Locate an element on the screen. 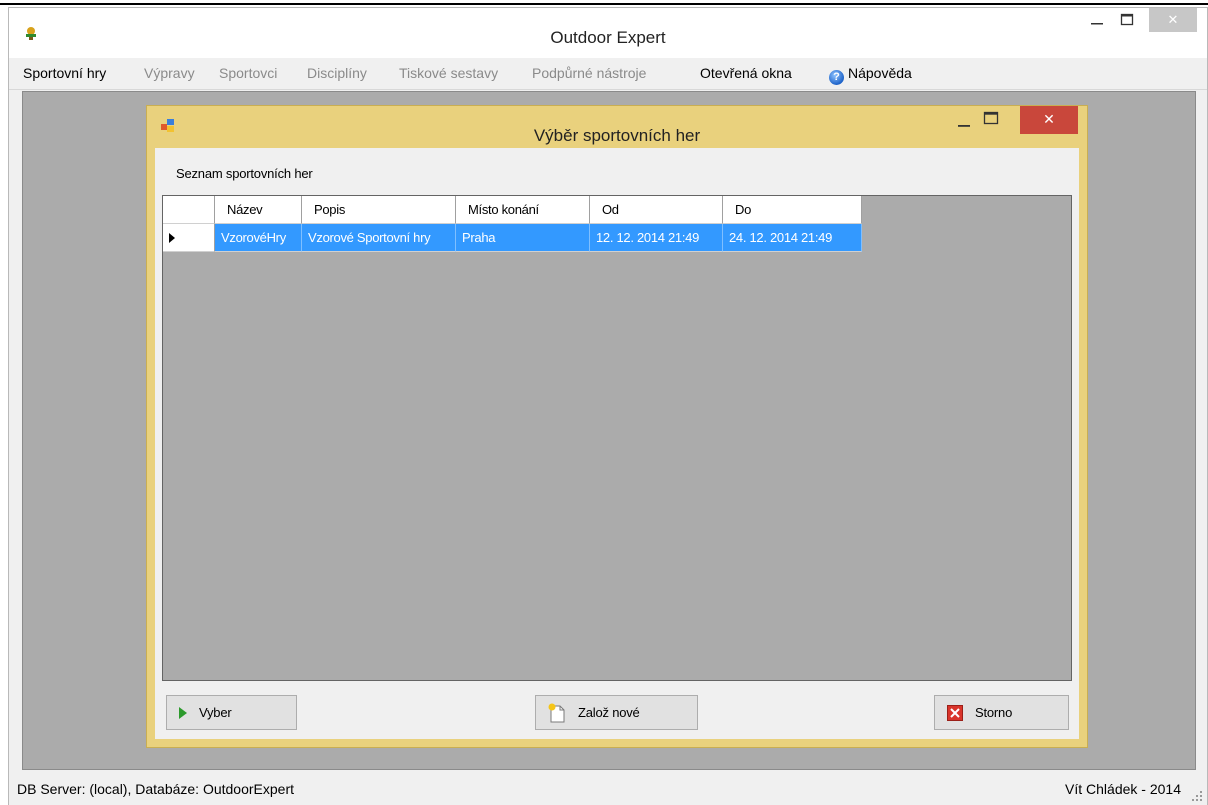 This screenshot has width=1208, height=805. help-icon: ? is located at coordinates (836, 77).